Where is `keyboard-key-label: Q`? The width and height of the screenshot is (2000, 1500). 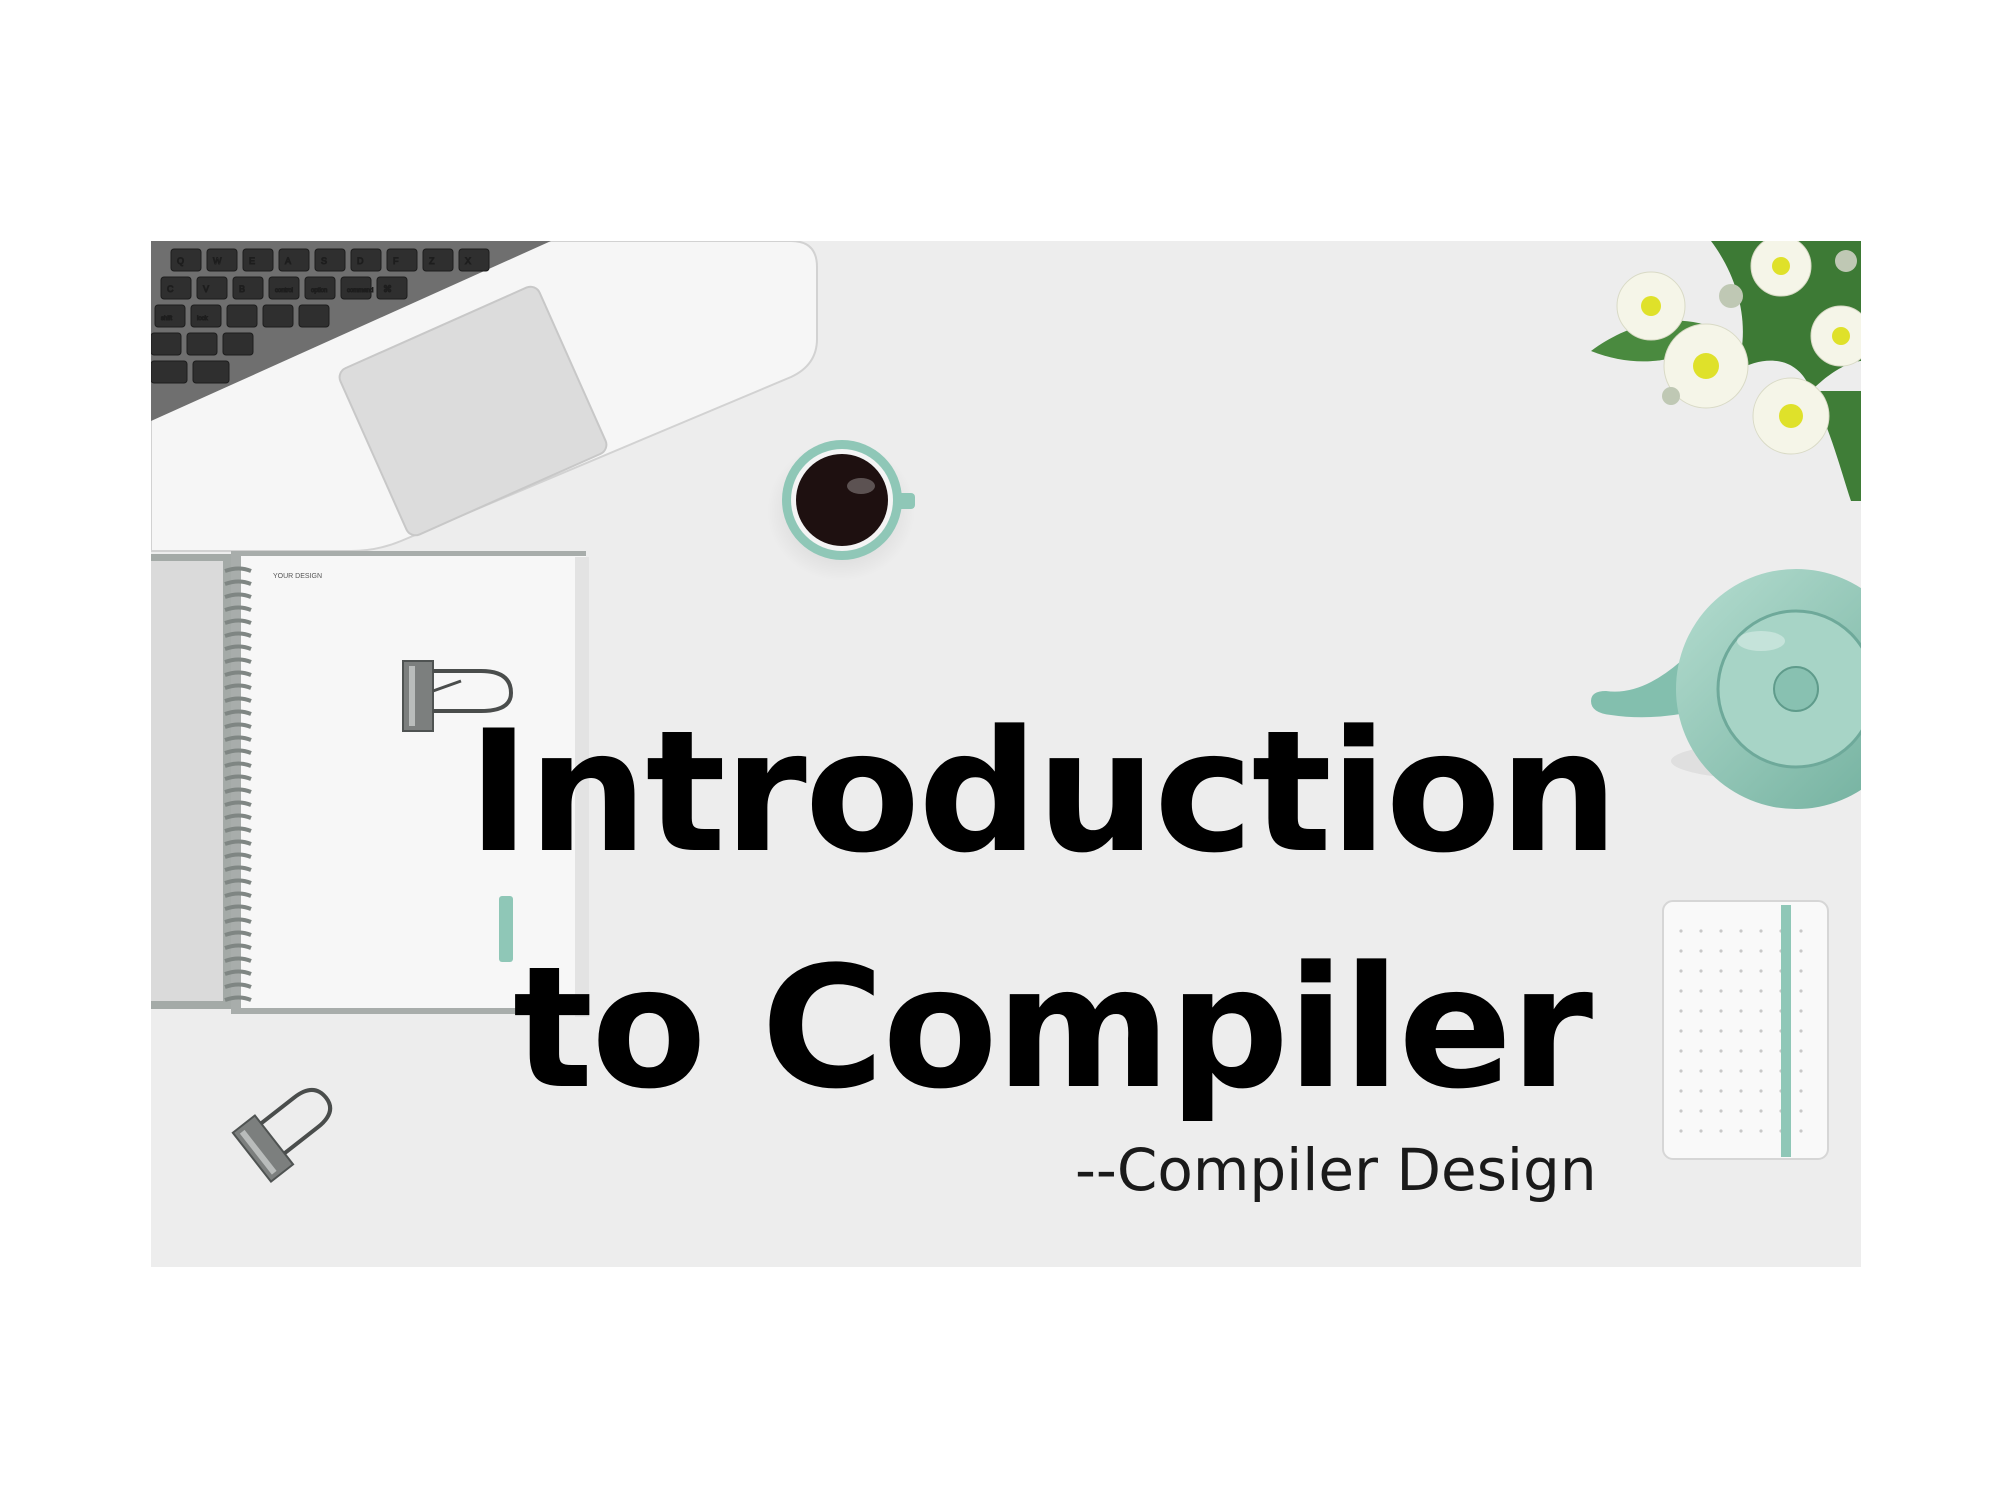
keyboard-key-label: Q is located at coordinates (180, 261).